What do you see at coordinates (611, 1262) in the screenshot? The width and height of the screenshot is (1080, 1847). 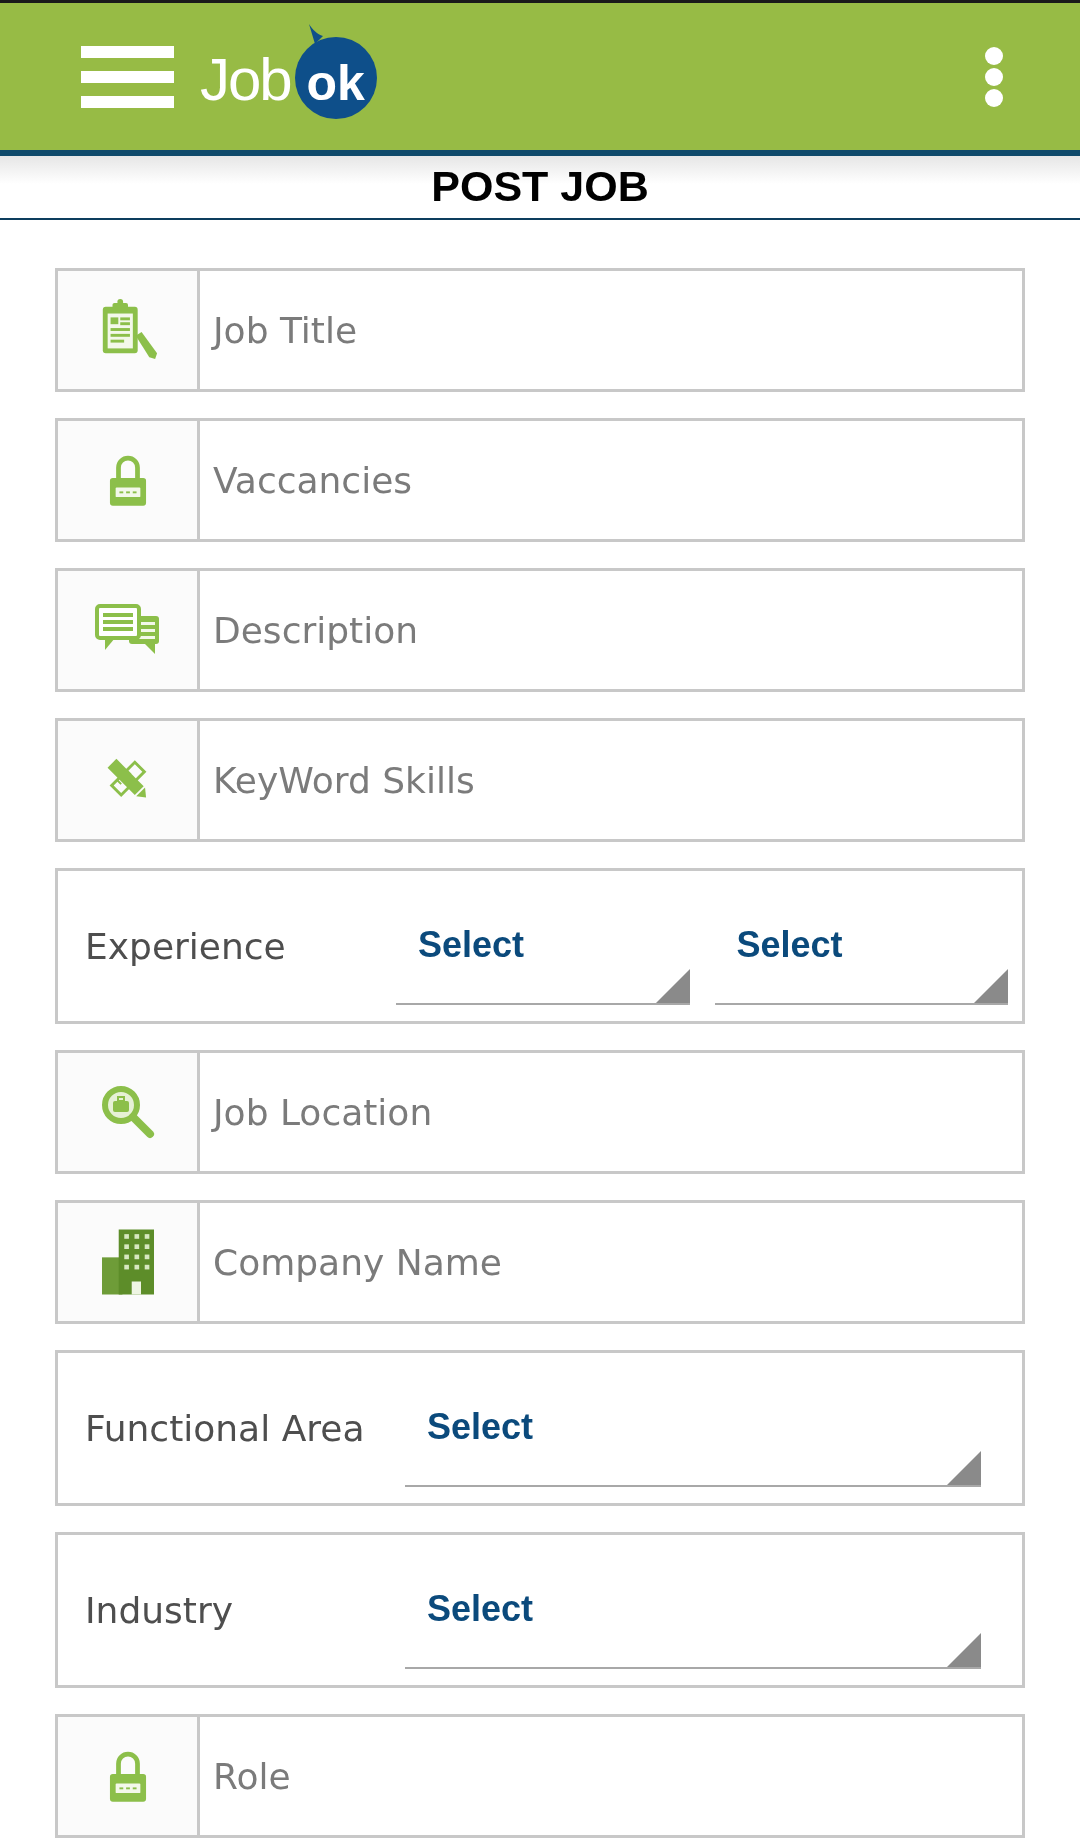 I see `input-field: Company Name` at bounding box center [611, 1262].